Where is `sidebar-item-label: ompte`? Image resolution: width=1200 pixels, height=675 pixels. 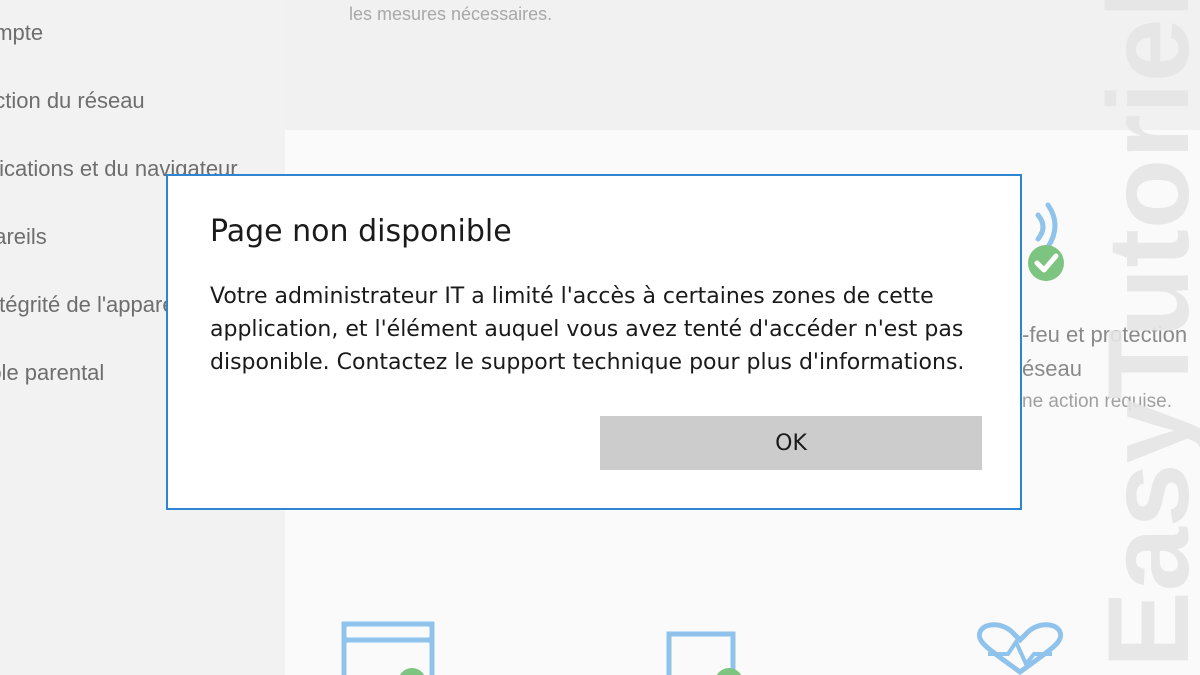 sidebar-item-label: ompte is located at coordinates (22, 32).